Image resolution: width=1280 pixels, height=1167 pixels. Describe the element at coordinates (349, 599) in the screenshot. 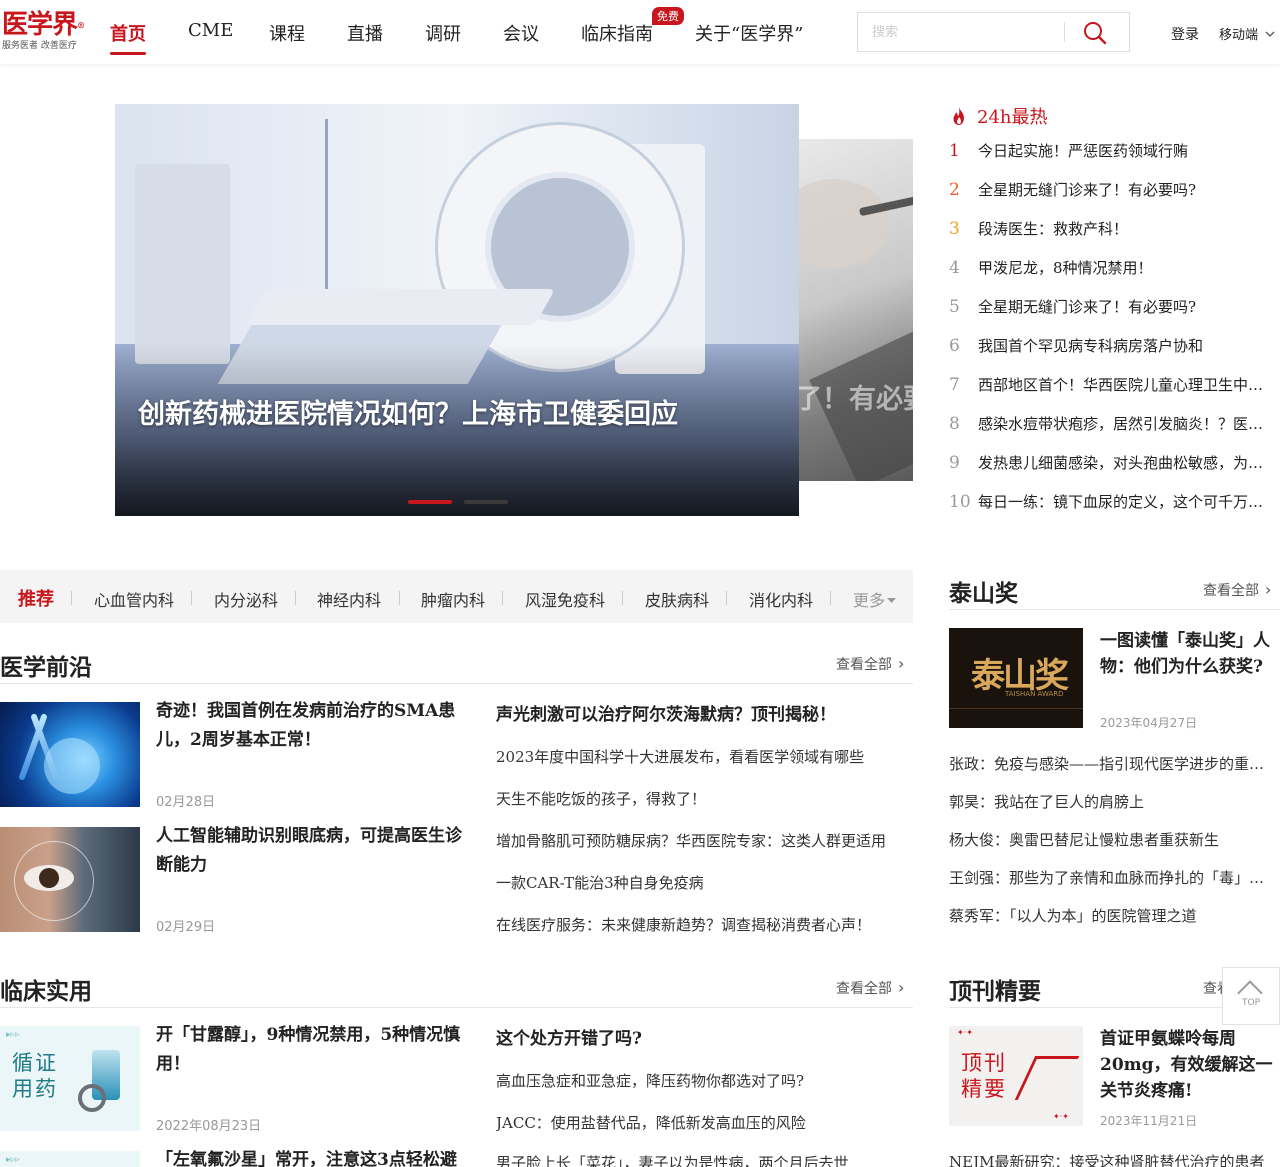

I see `tab-neurology: 神经内科` at that location.